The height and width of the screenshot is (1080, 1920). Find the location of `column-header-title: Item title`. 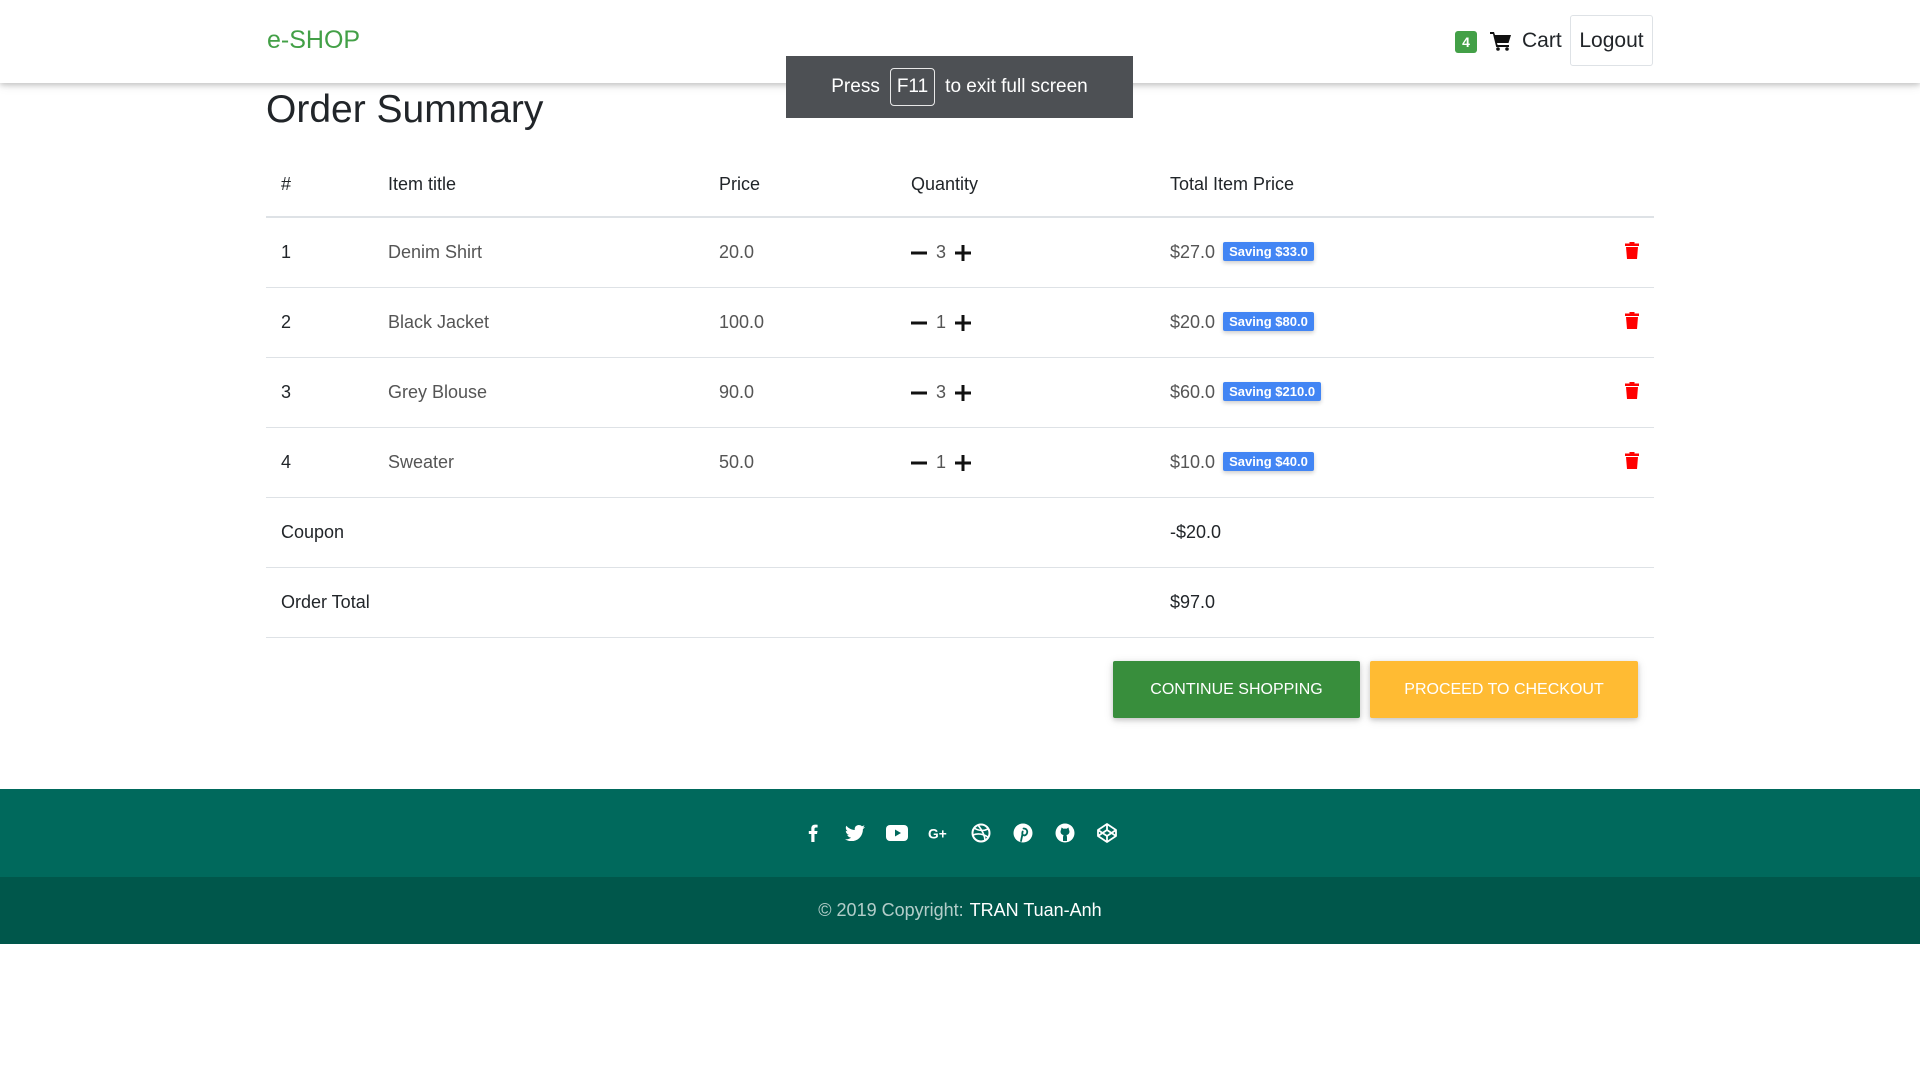

column-header-title: Item title is located at coordinates (538, 185).